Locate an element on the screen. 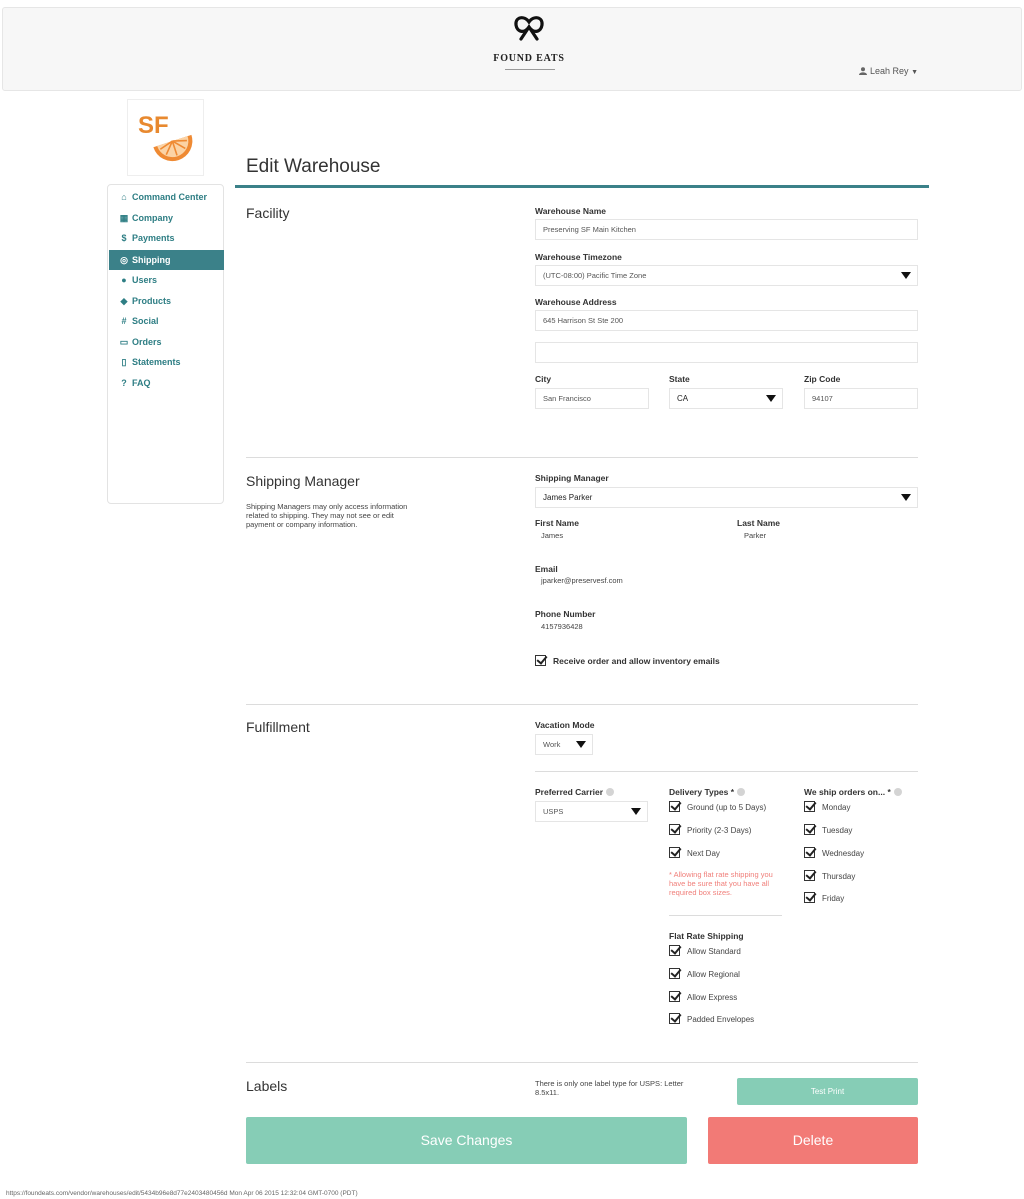  warehouse-timezone-select: (UTC-08:00) Pacific Time Zone is located at coordinates (726, 275).